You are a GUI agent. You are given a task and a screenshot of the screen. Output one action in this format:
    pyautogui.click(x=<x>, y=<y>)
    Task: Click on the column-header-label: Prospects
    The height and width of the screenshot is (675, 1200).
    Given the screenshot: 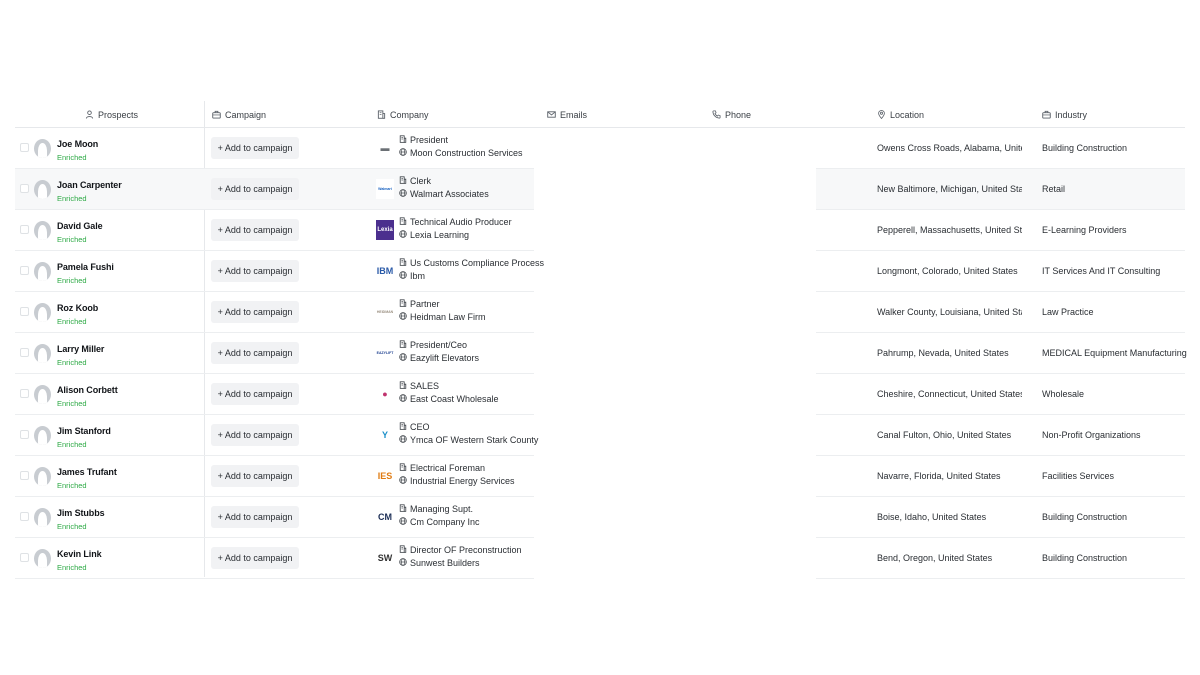 What is the action you would take?
    pyautogui.click(x=118, y=114)
    